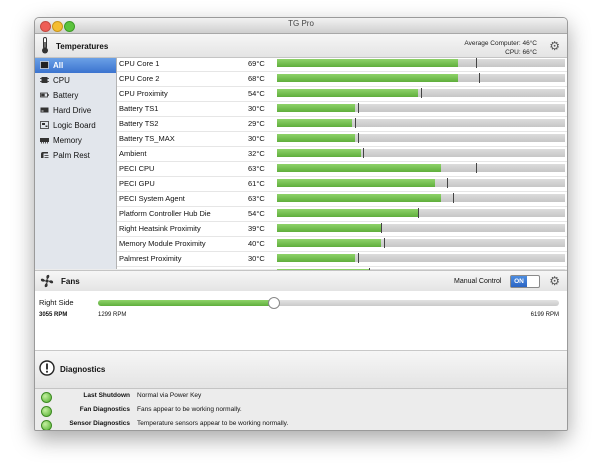  What do you see at coordinates (139, 108) in the screenshot?
I see `sensor-name: Battery TS1` at bounding box center [139, 108].